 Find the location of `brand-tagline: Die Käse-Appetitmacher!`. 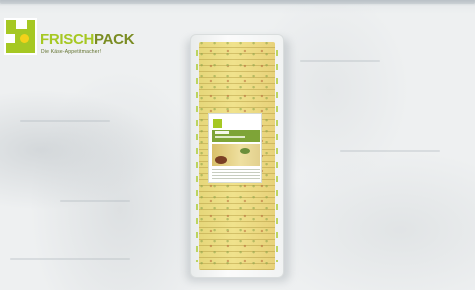

brand-tagline: Die Käse-Appetitmacher! is located at coordinates (71, 52).